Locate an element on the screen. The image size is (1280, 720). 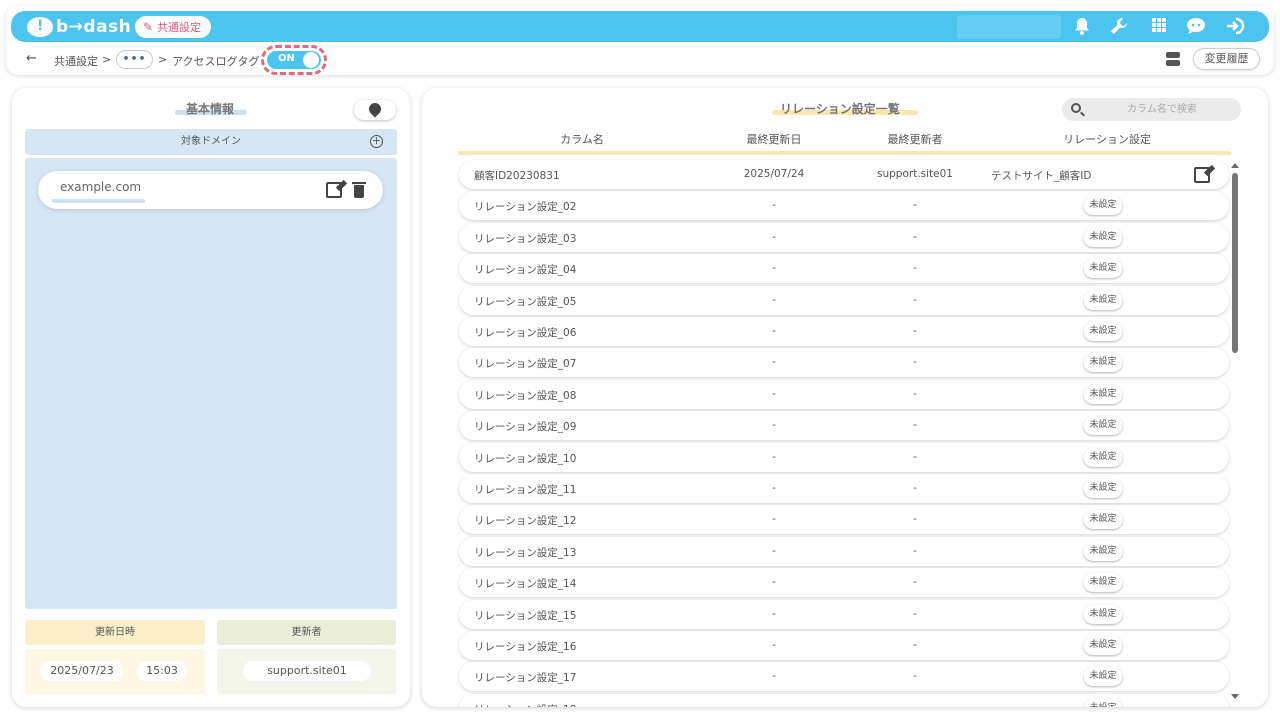
logo-bubble-icon is located at coordinates (40, 27).